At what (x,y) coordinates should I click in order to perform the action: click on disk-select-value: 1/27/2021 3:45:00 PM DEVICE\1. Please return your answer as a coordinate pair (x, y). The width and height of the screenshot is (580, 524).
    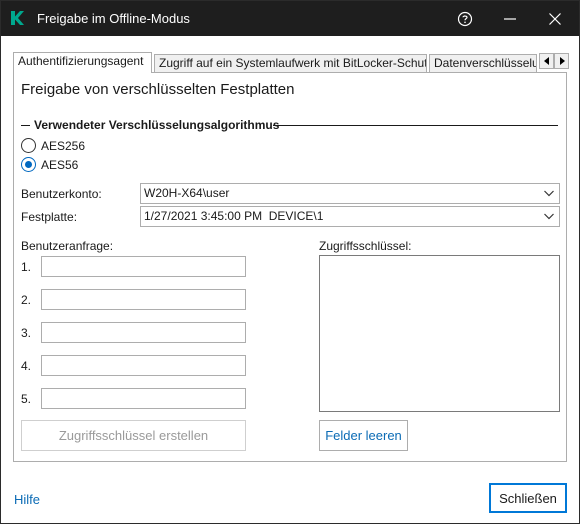
    Looking at the image, I should click on (234, 216).